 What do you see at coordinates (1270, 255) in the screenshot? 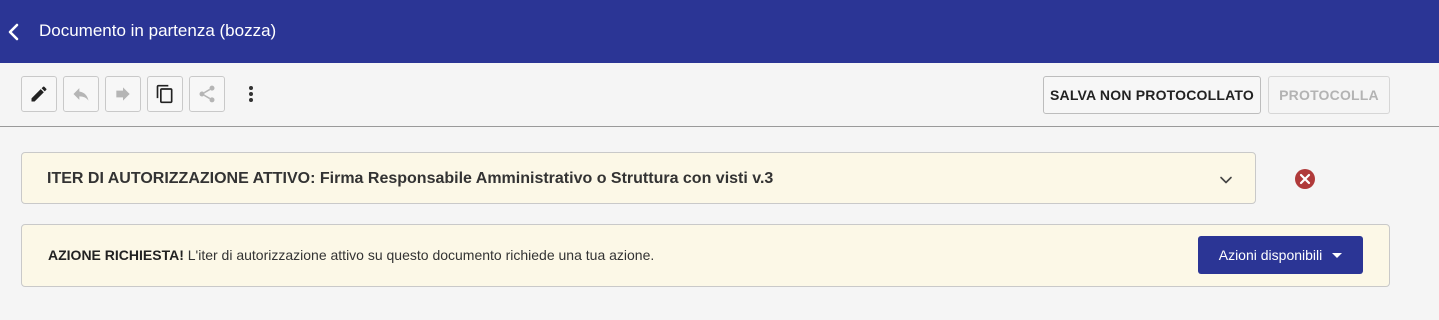
I see `available-actions-label: Azioni disponibili` at bounding box center [1270, 255].